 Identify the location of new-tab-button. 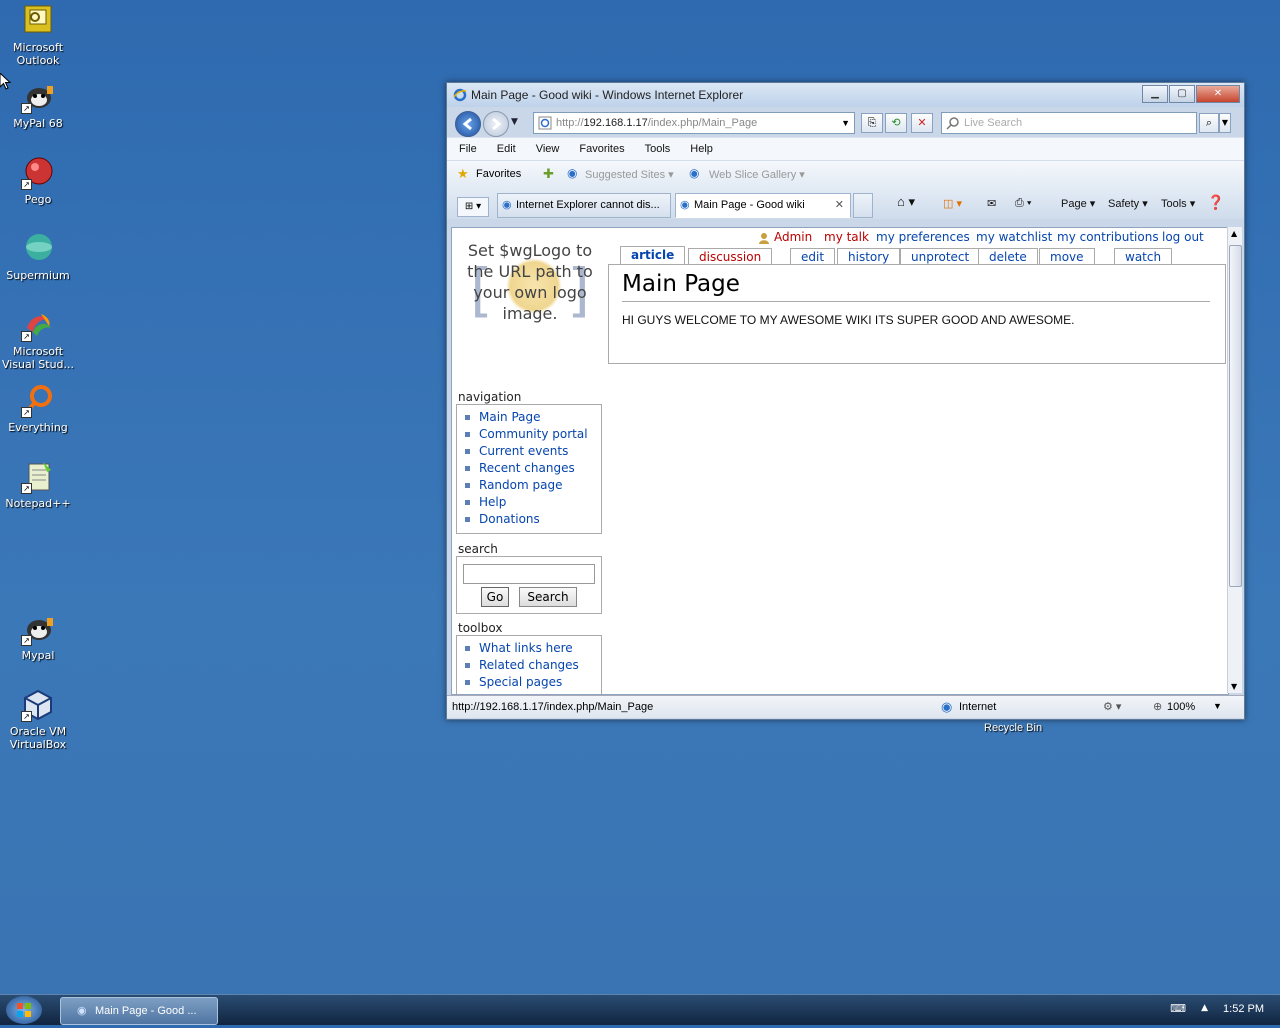
(863, 205).